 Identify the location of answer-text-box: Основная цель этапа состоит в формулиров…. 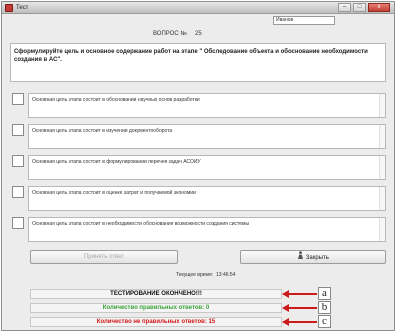
(207, 167).